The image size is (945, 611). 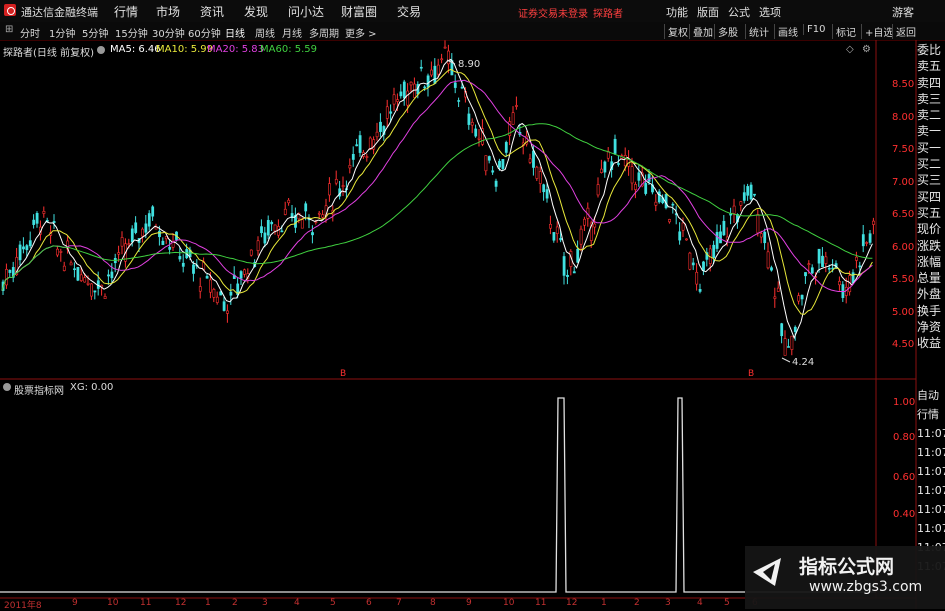 What do you see at coordinates (931, 452) in the screenshot?
I see `sidebar-tick: 11:07` at bounding box center [931, 452].